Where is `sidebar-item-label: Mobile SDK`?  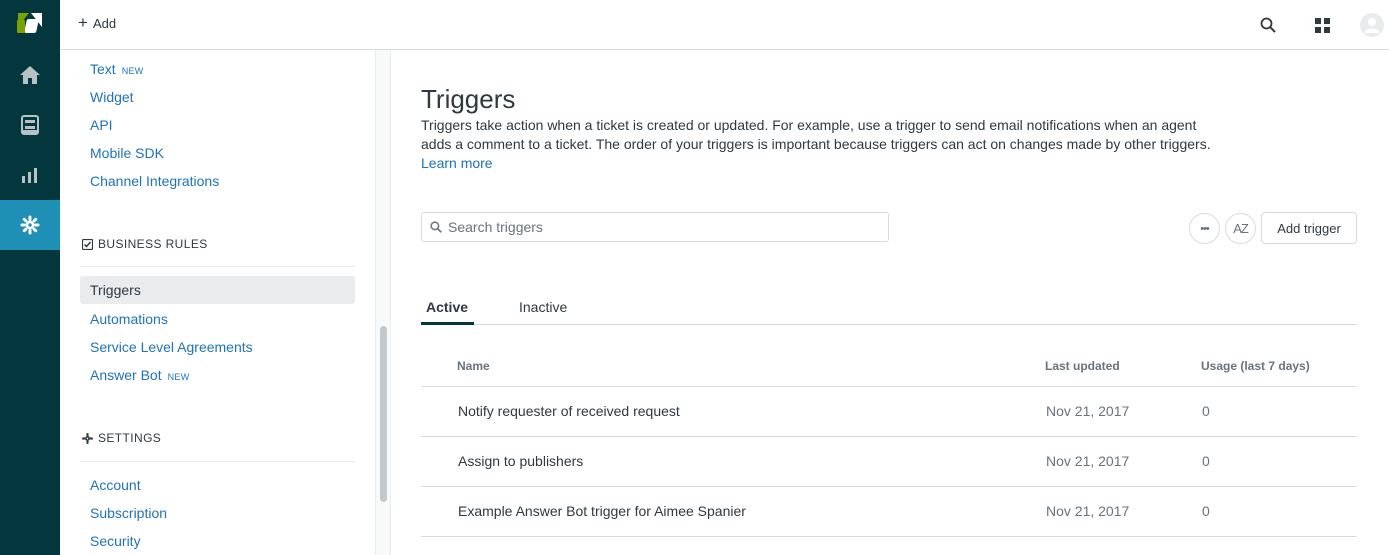 sidebar-item-label: Mobile SDK is located at coordinates (127, 153).